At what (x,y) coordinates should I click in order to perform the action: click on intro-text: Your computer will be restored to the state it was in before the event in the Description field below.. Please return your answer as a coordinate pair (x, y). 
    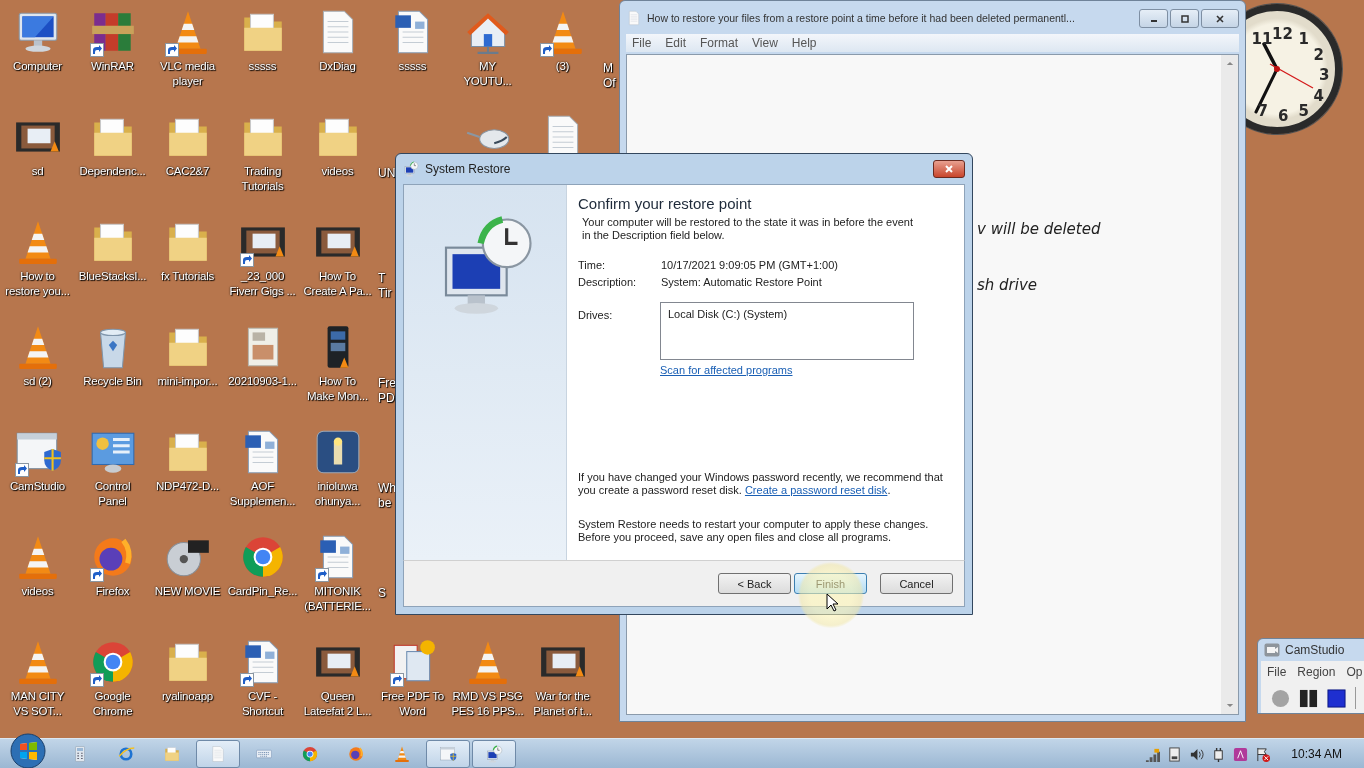
    Looking at the image, I should click on (747, 229).